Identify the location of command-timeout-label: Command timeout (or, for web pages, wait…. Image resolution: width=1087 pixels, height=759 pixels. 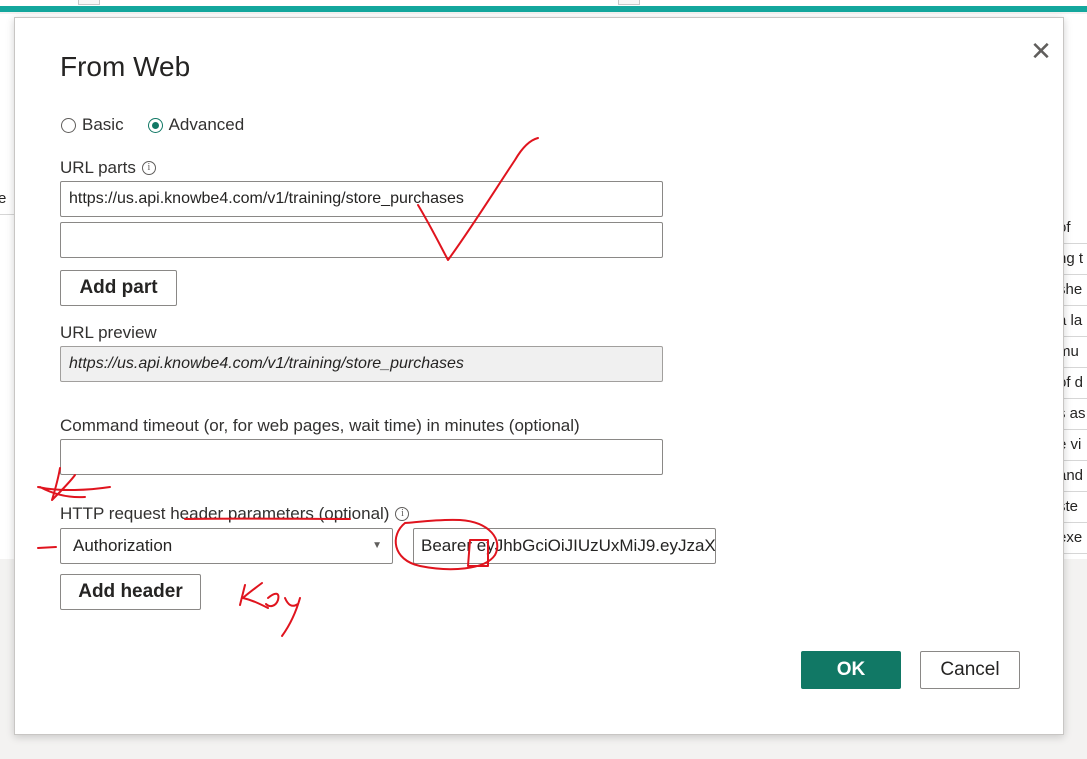
(320, 425).